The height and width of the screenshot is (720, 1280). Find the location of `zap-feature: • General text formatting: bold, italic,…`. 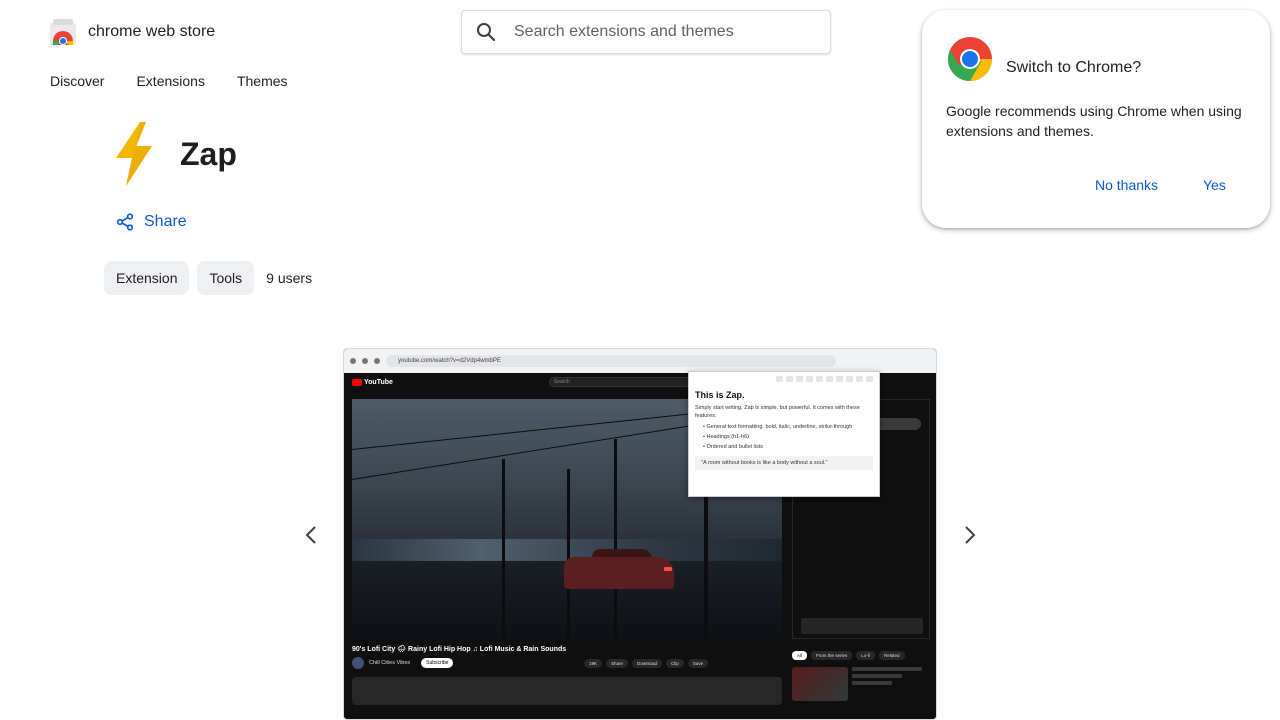

zap-feature: • General text formatting: bold, italic,… is located at coordinates (778, 427).